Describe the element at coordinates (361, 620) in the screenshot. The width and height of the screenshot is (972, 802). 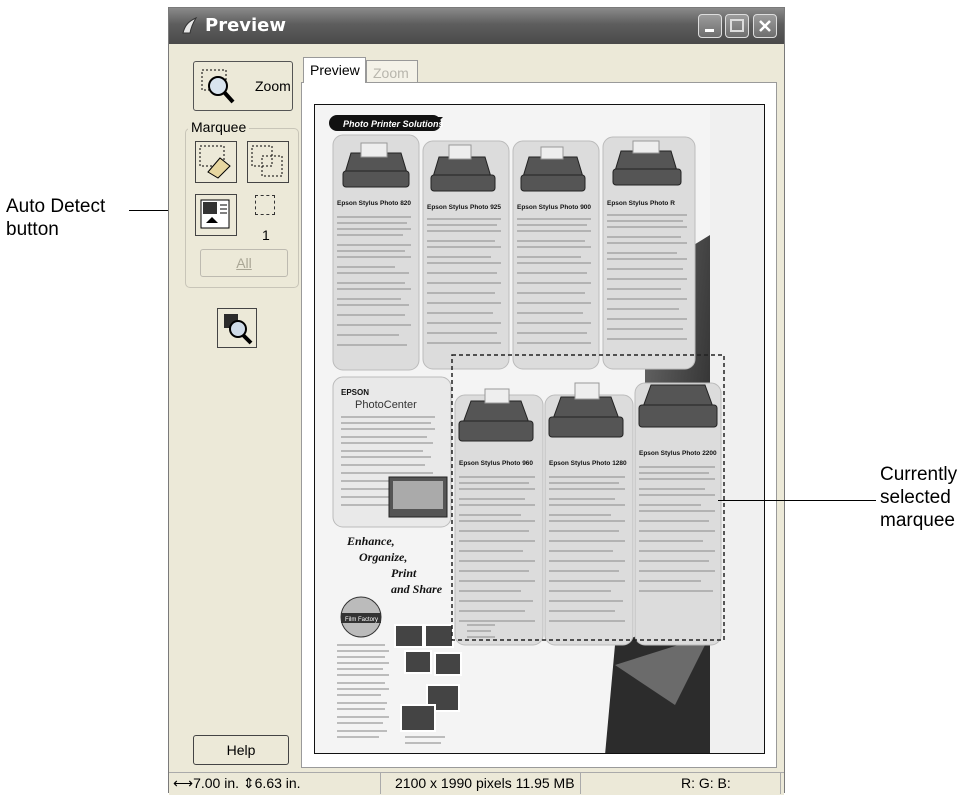
I see `seal-text: Film Factory` at that location.